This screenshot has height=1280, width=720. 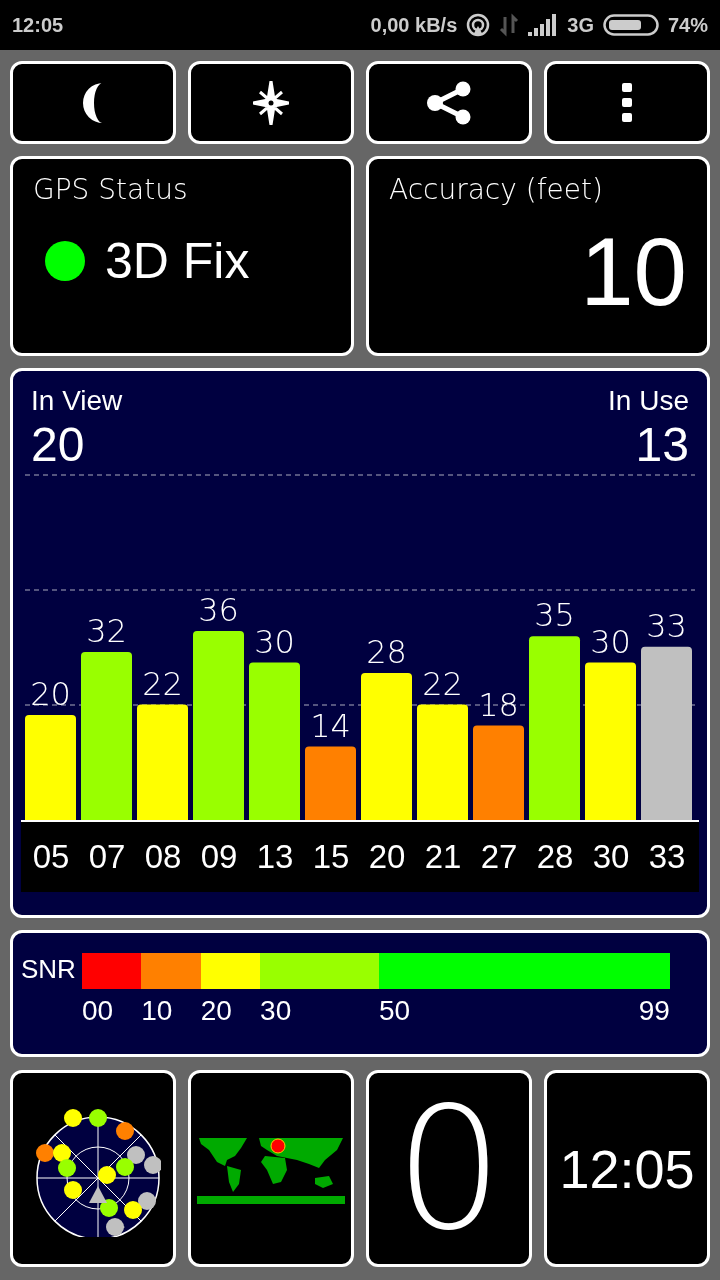 I want to click on bar-value: 20, so click(x=50, y=694).